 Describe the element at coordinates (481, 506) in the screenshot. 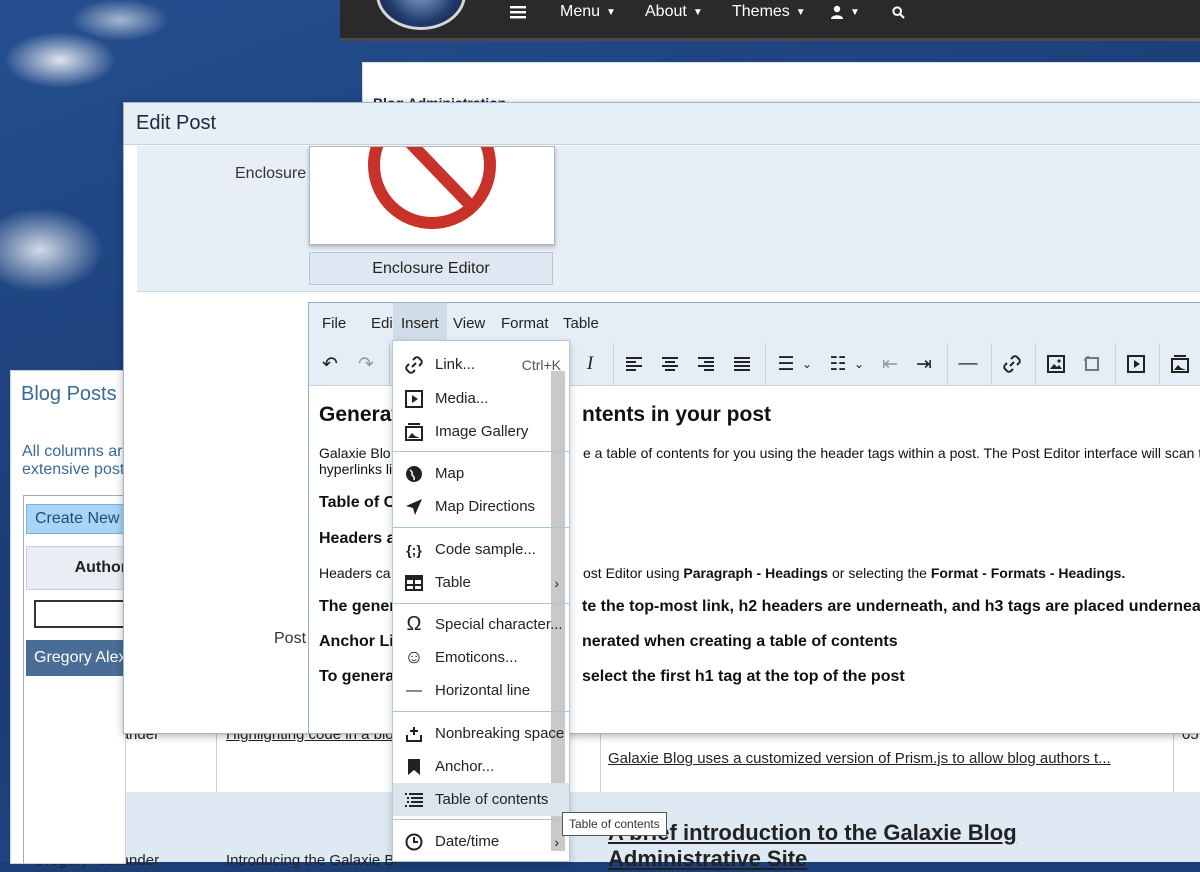

I see `menu-item-map-directions: Map Directions` at that location.